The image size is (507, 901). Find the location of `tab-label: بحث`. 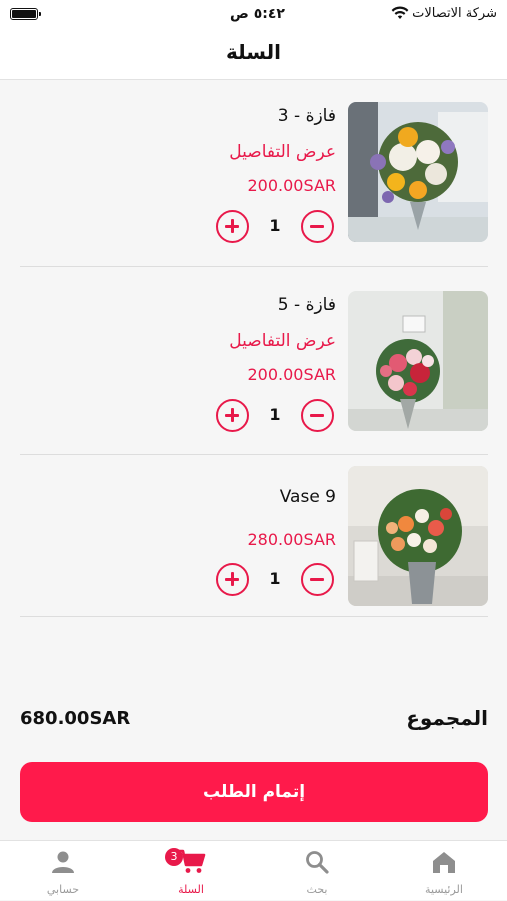

tab-label: بحث is located at coordinates (317, 889).